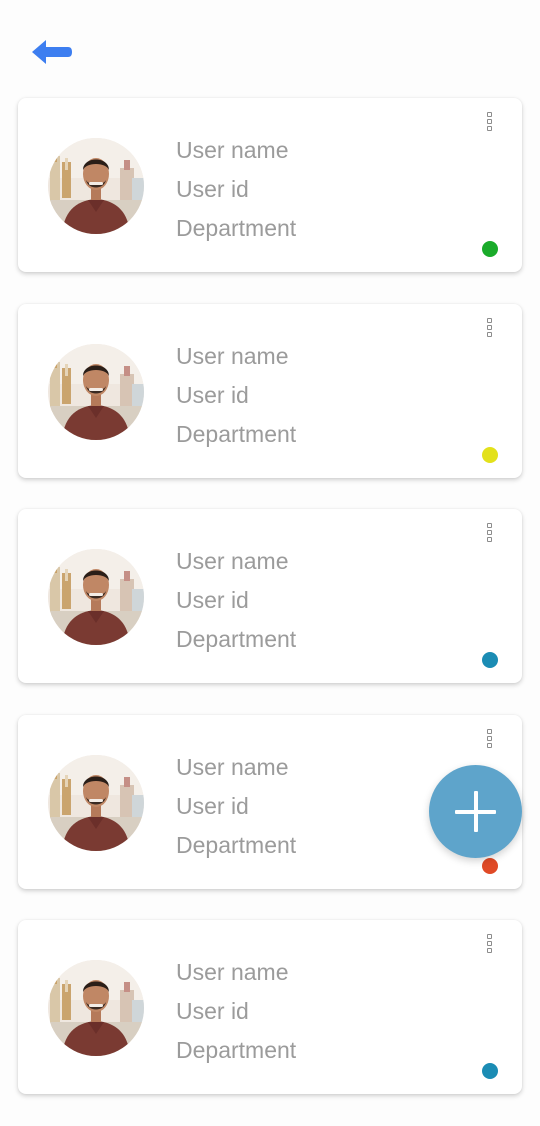 This screenshot has height=1126, width=540. I want to click on back-button, so click(52, 53).